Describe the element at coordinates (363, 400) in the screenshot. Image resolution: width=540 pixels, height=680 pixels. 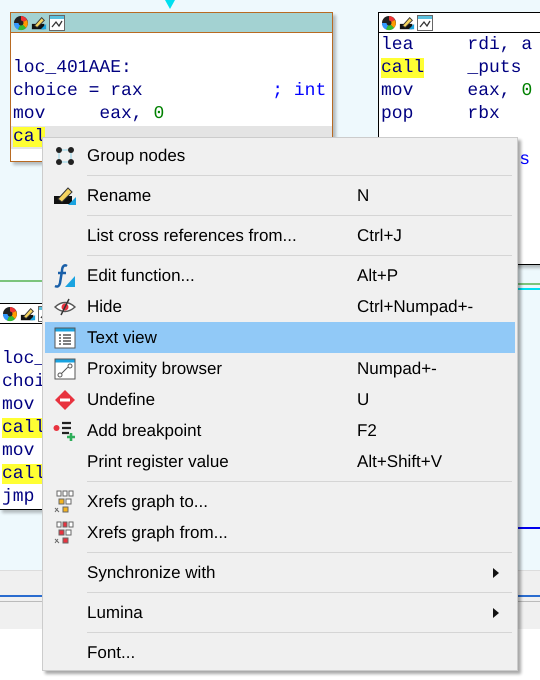
I see `shortcut-label: U` at that location.